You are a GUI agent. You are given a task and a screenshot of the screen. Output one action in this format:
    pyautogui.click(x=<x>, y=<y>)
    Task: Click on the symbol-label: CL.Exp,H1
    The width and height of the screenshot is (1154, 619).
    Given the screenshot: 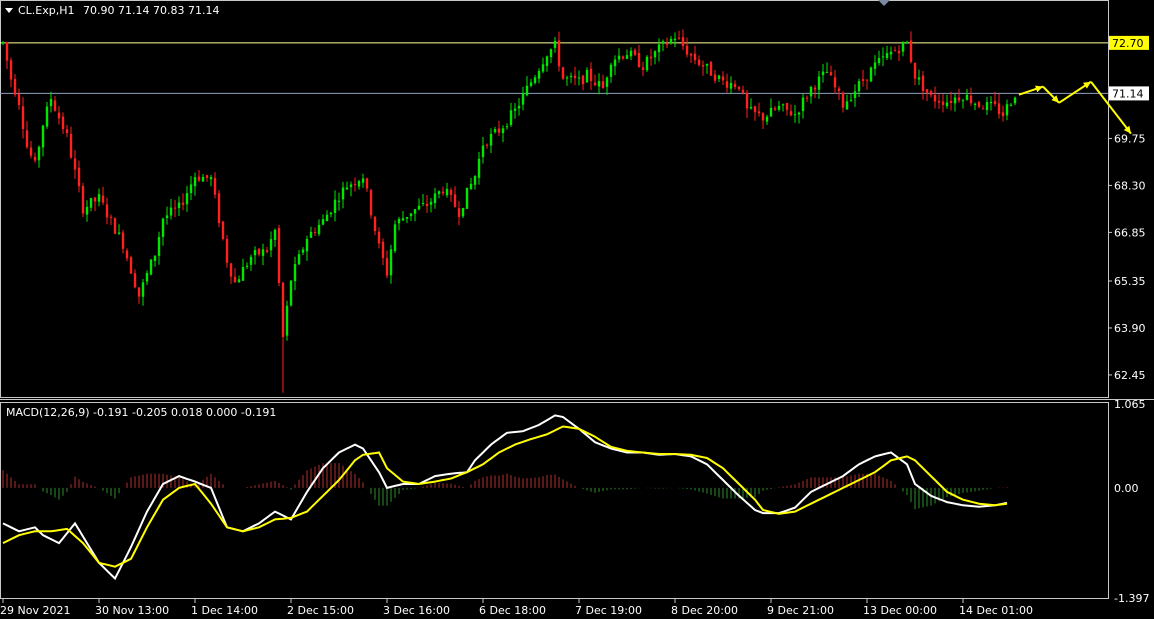 What is the action you would take?
    pyautogui.click(x=46, y=10)
    